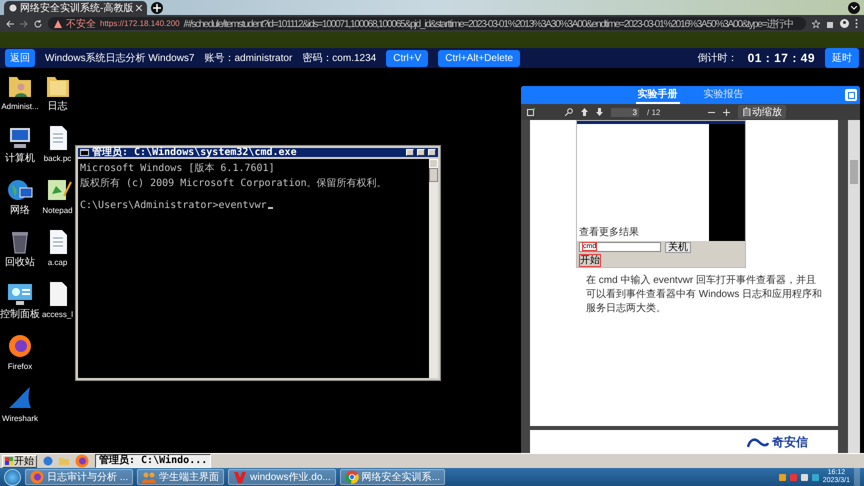 This screenshot has height=486, width=864. Describe the element at coordinates (488, 24) in the screenshot. I see `url-path: /#/schedule/itemstudent?id=101112&ids=100071,100068,100065&pjd_id&starttime=2023-03-01%2013%3A30%3A00&endtime=2023-03-01%2016%3A50%3A00&type=进行中` at that location.